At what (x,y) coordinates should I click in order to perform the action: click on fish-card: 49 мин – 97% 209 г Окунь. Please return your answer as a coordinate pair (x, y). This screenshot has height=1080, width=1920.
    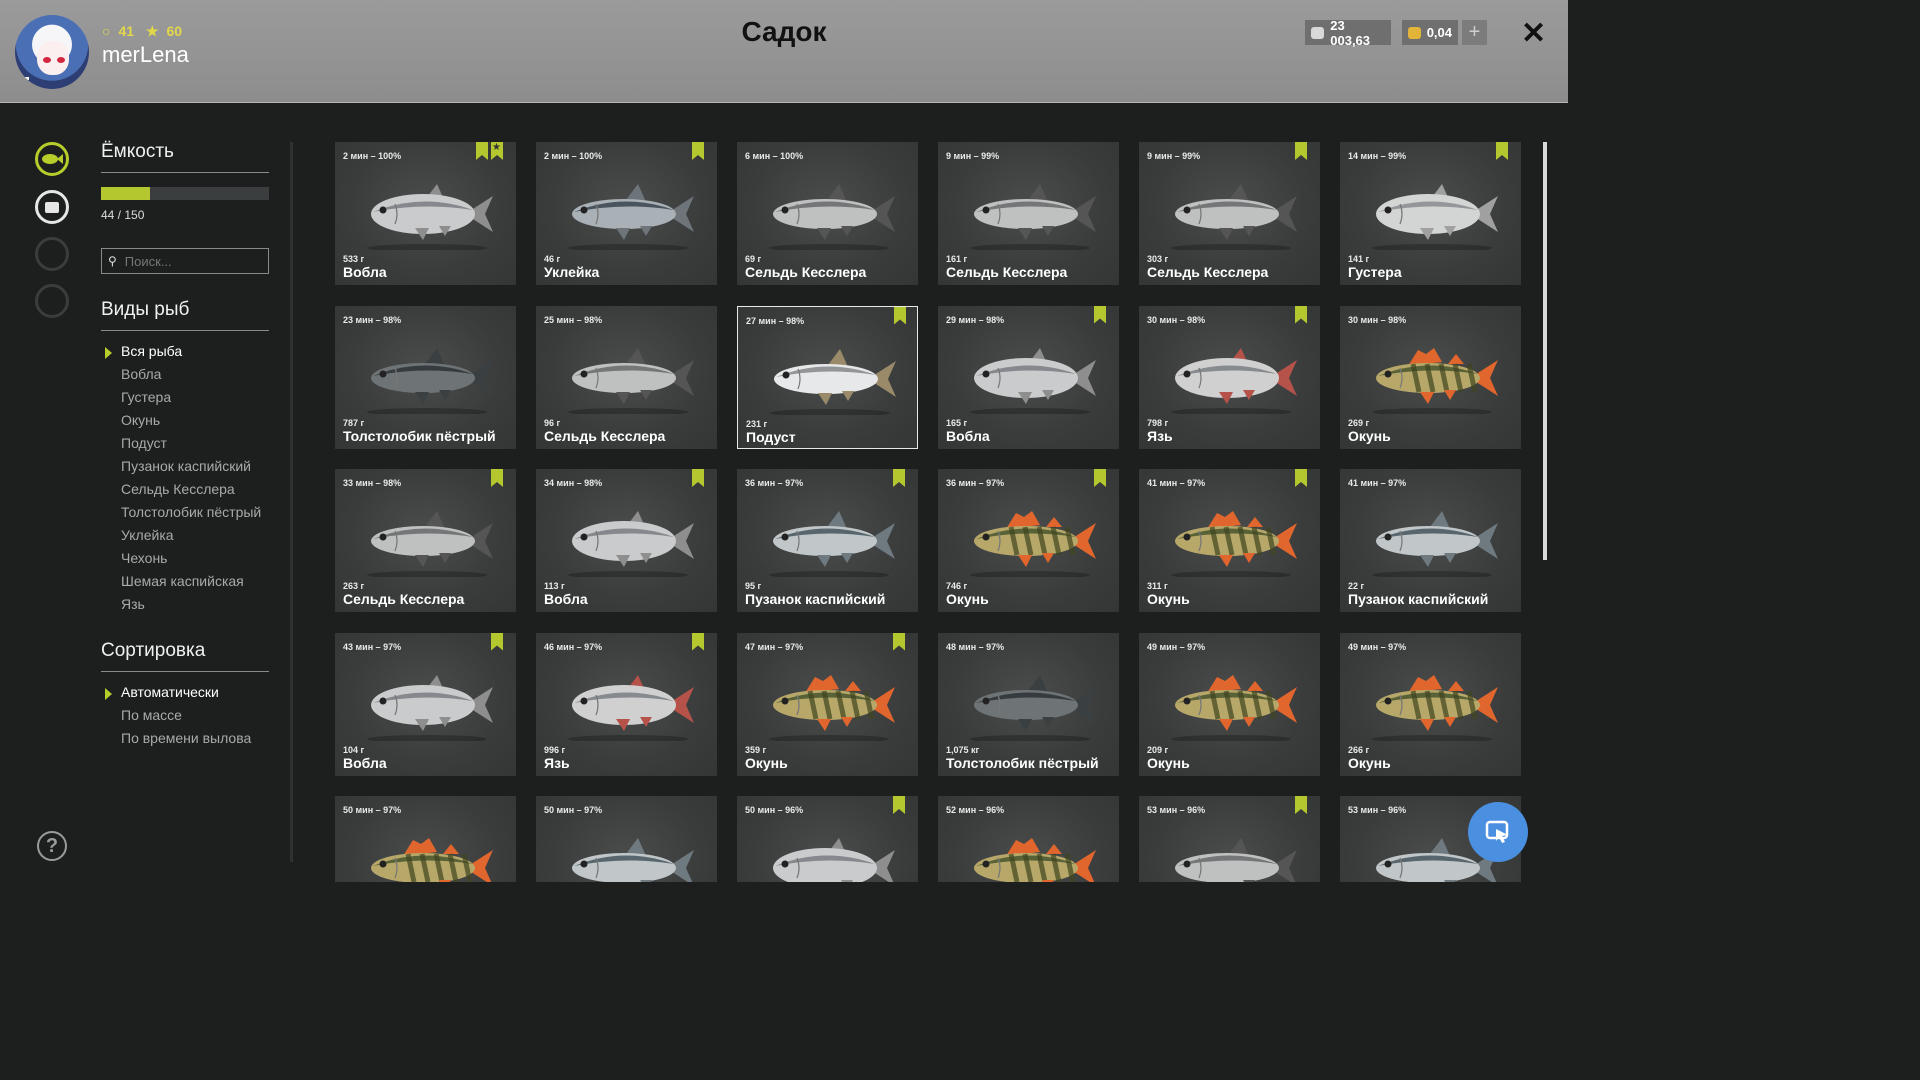
    Looking at the image, I should click on (1229, 704).